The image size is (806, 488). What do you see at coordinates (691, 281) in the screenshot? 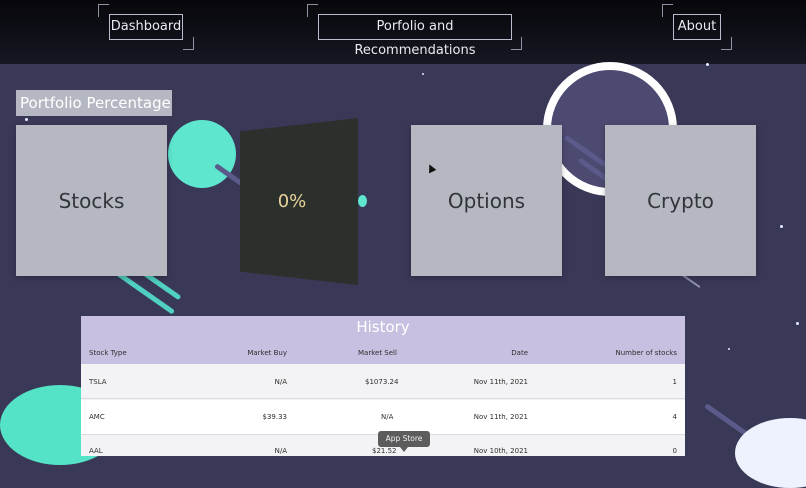
I see `comet-streak-decoration` at bounding box center [691, 281].